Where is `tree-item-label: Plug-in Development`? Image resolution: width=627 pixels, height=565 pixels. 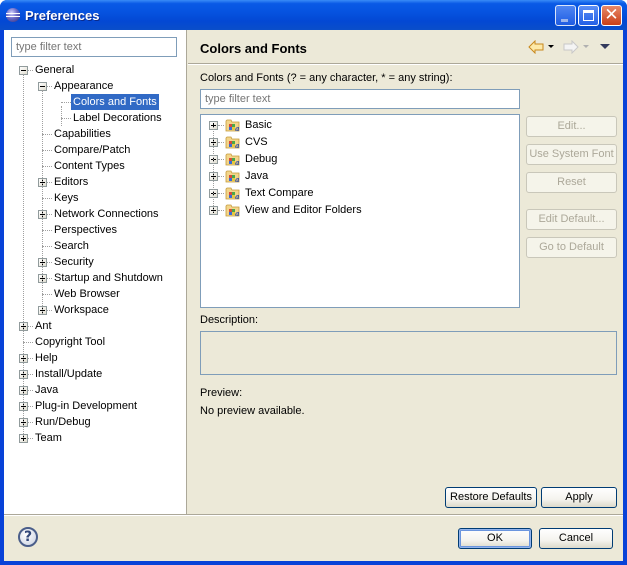 tree-item-label: Plug-in Development is located at coordinates (86, 406).